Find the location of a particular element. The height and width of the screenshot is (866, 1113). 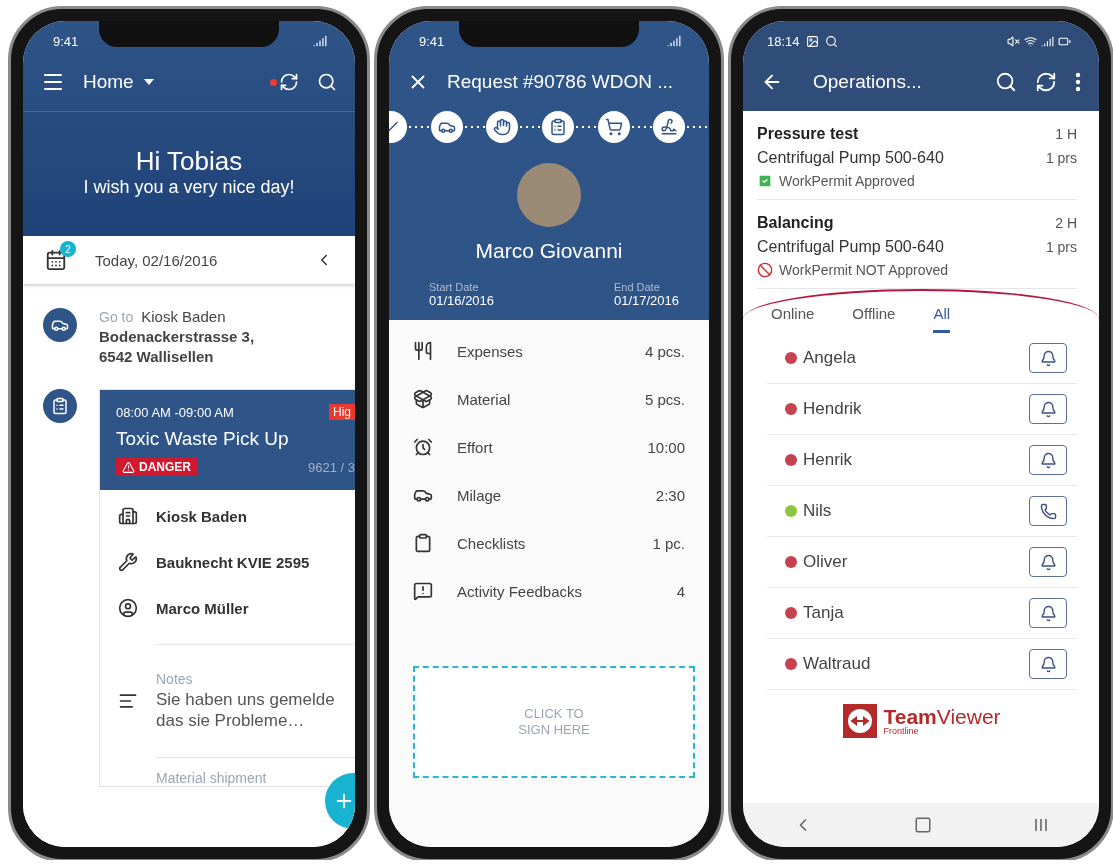

warning-icon is located at coordinates (128, 467).